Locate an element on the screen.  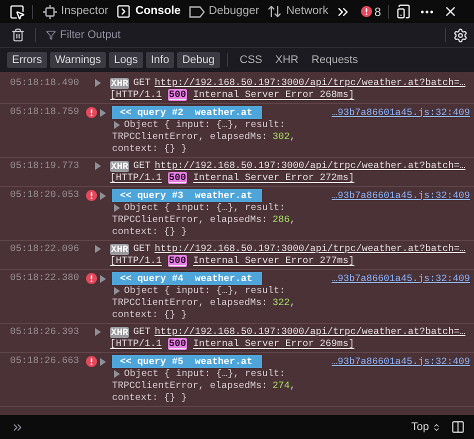
status-text: Internal Server Error 268ms] is located at coordinates (273, 95).